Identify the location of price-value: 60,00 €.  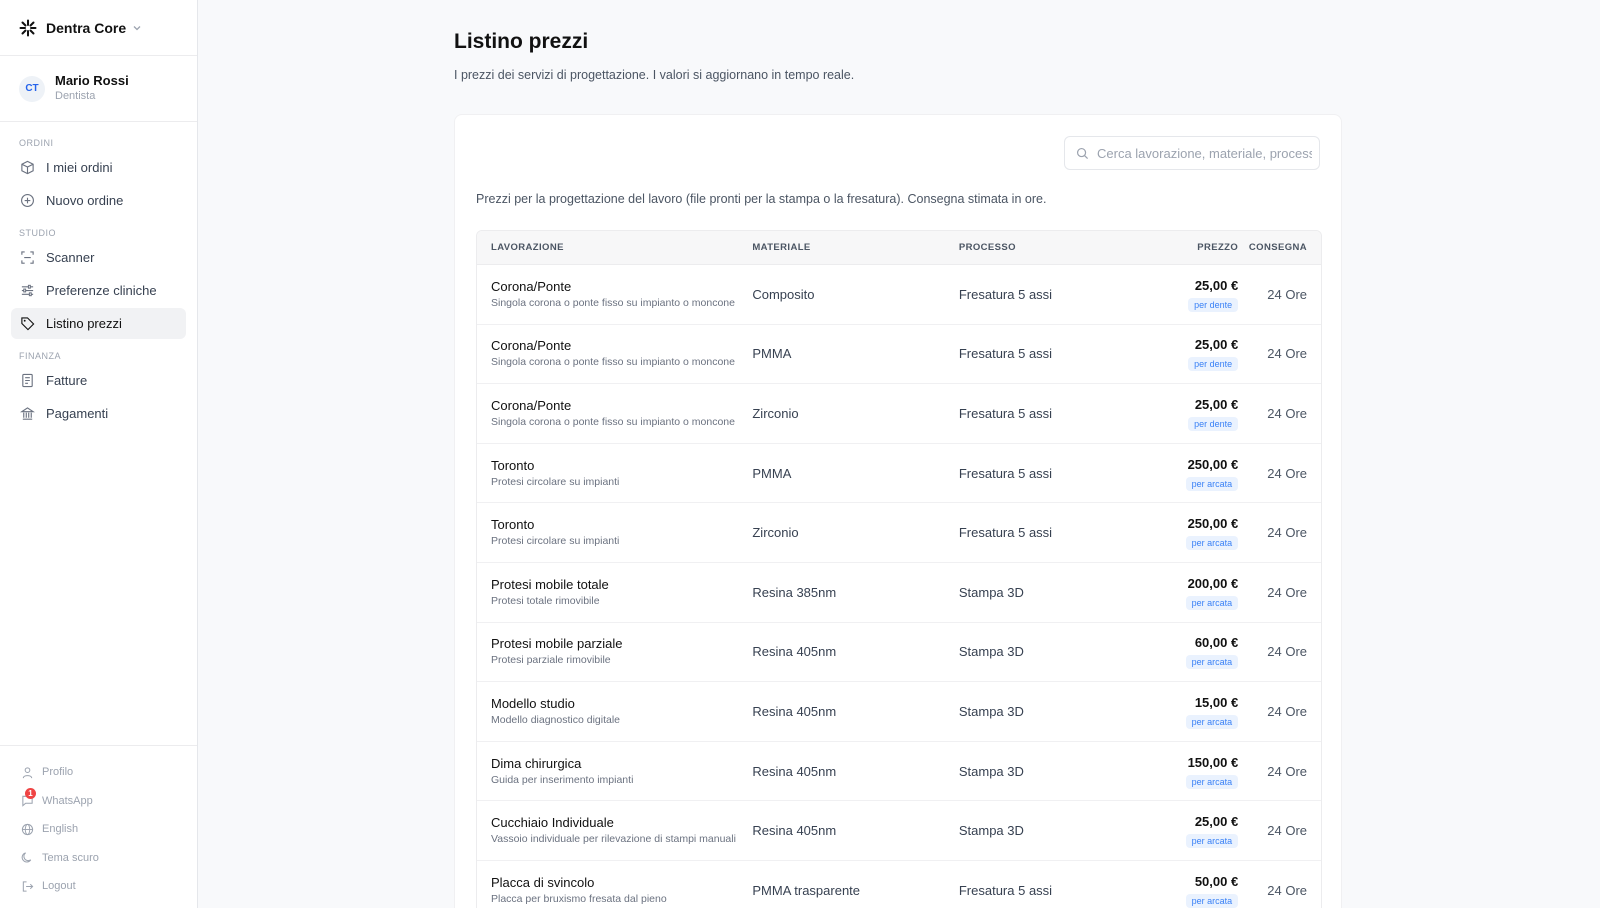
(1216, 643).